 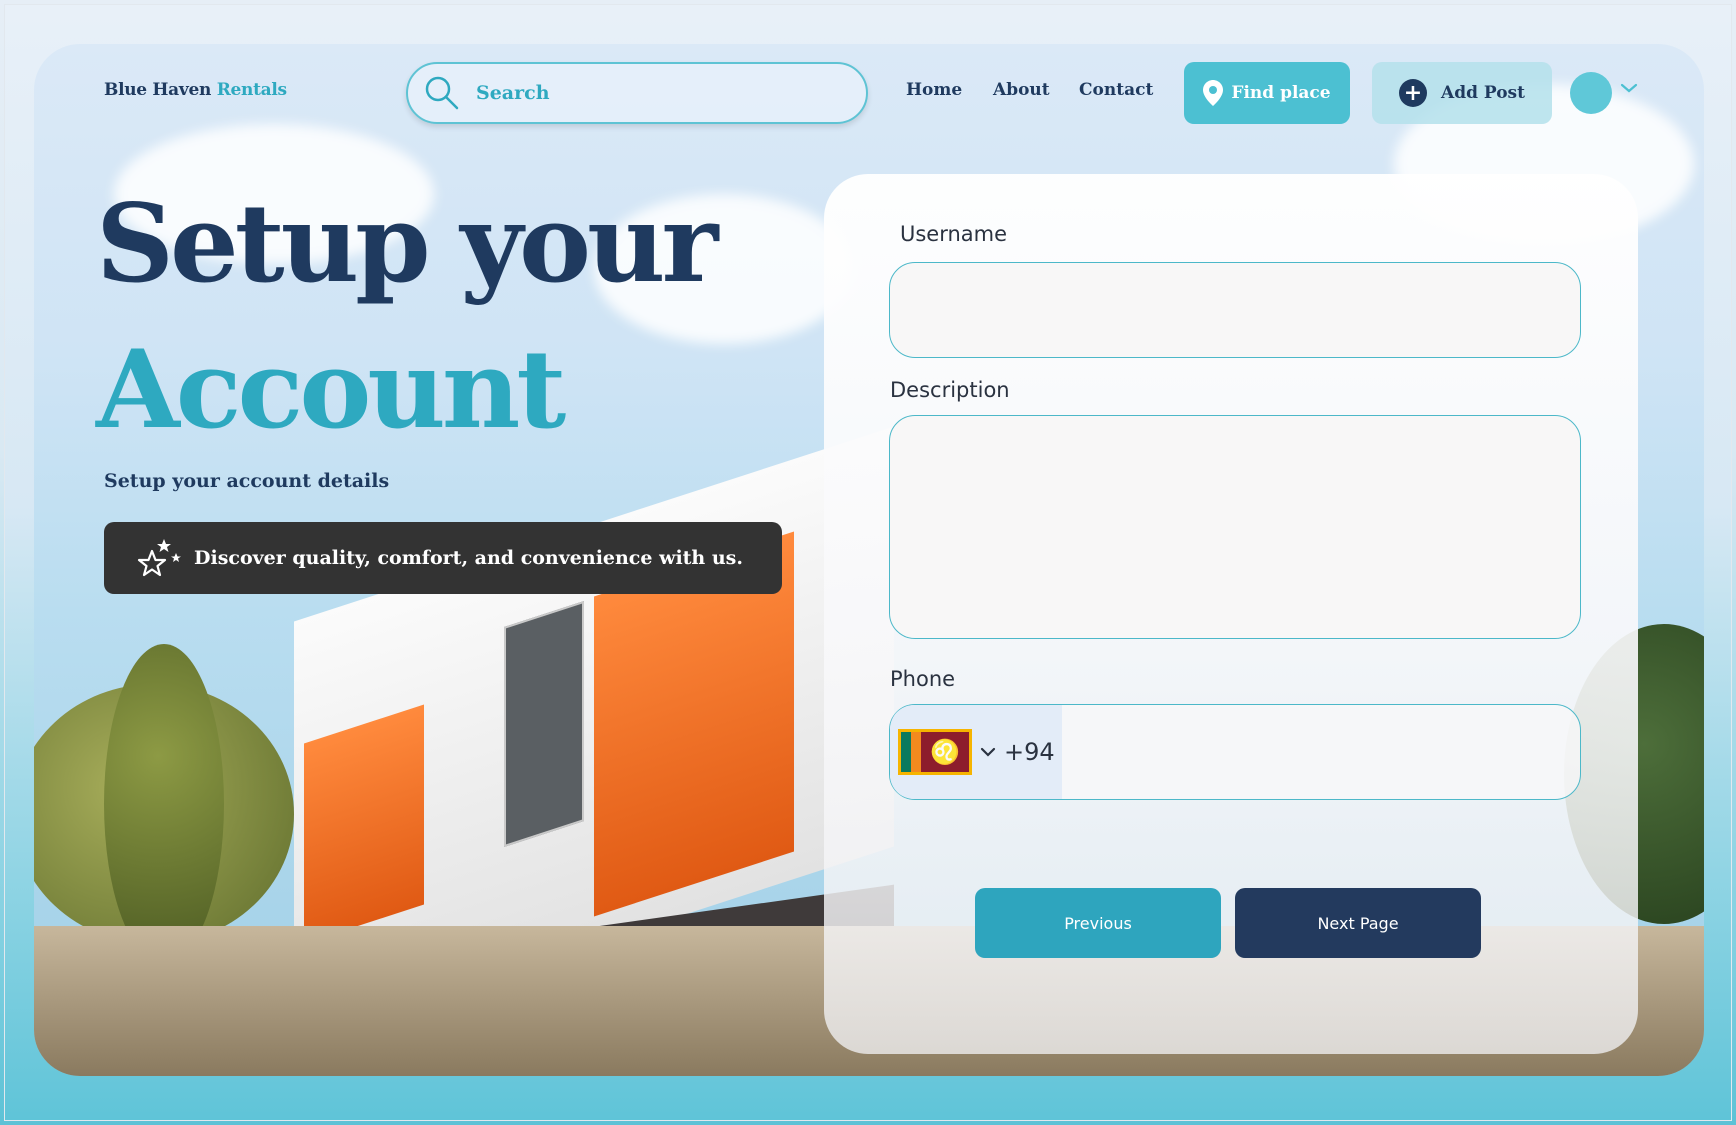 What do you see at coordinates (407, 244) in the screenshot?
I see `hero-title-line1: Setup your` at bounding box center [407, 244].